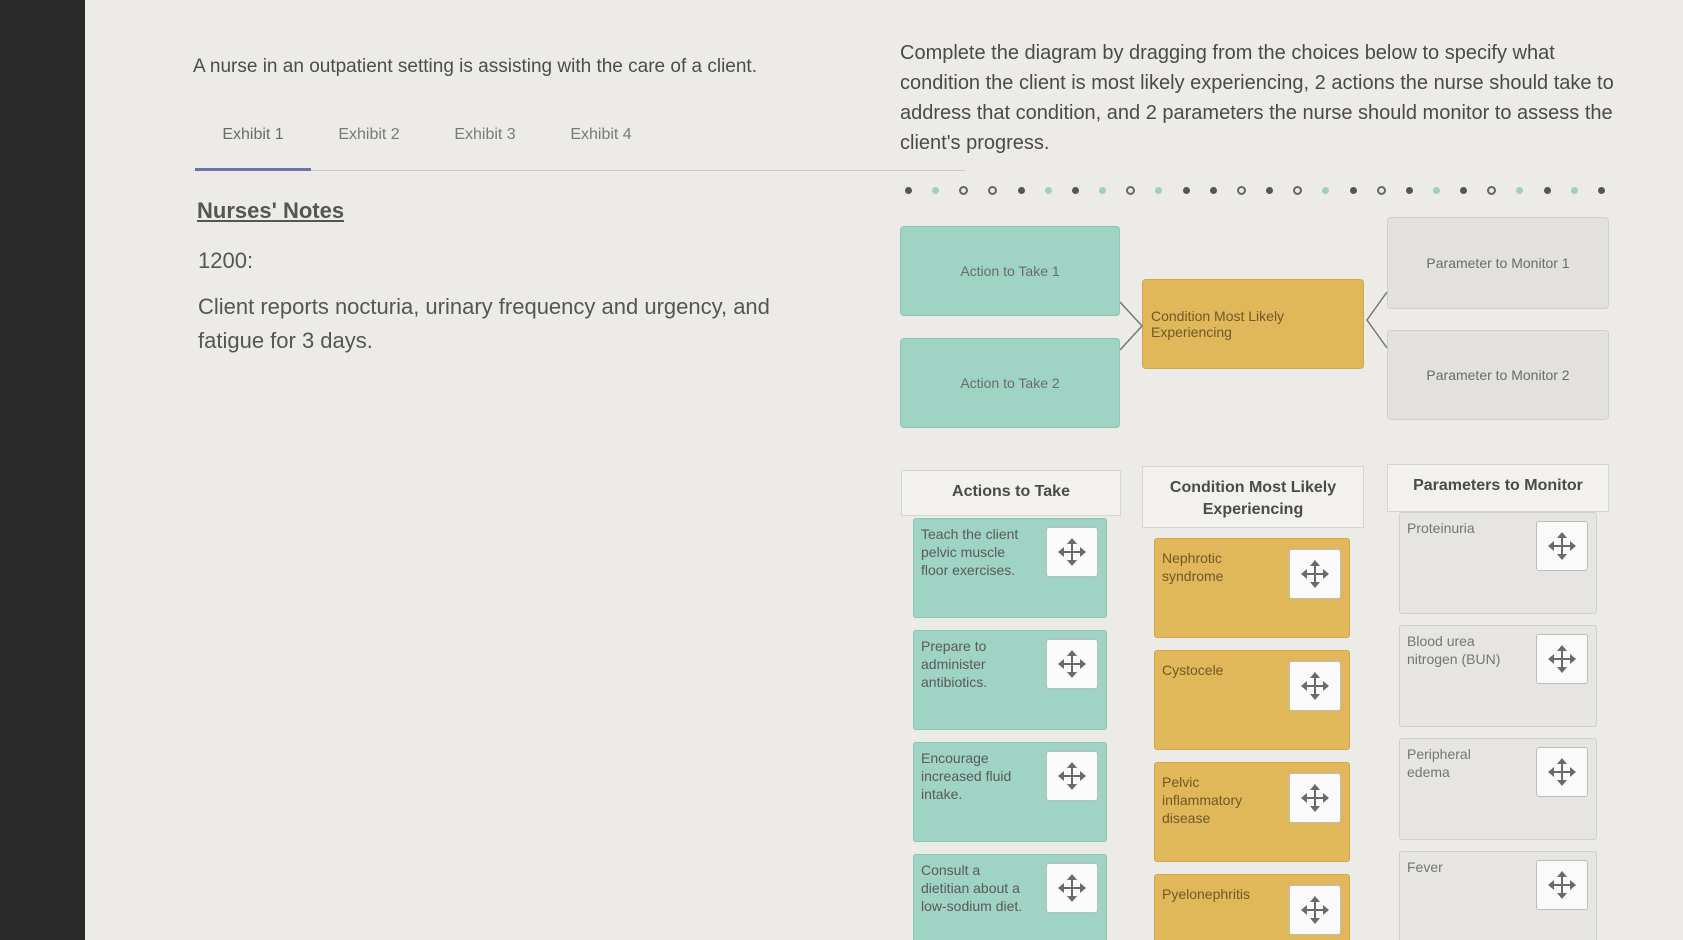 This screenshot has width=1683, height=940. I want to click on choice-card-action: Encourage increased fluid intake., so click(1010, 792).